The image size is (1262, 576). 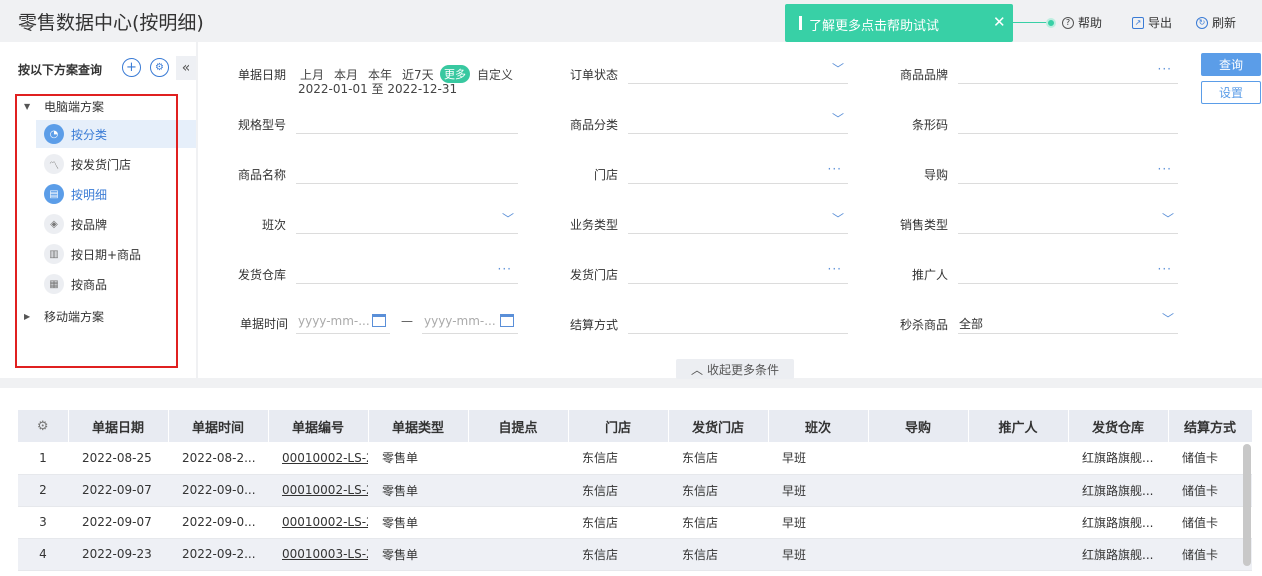 What do you see at coordinates (507, 320) in the screenshot?
I see `calendar-icon` at bounding box center [507, 320].